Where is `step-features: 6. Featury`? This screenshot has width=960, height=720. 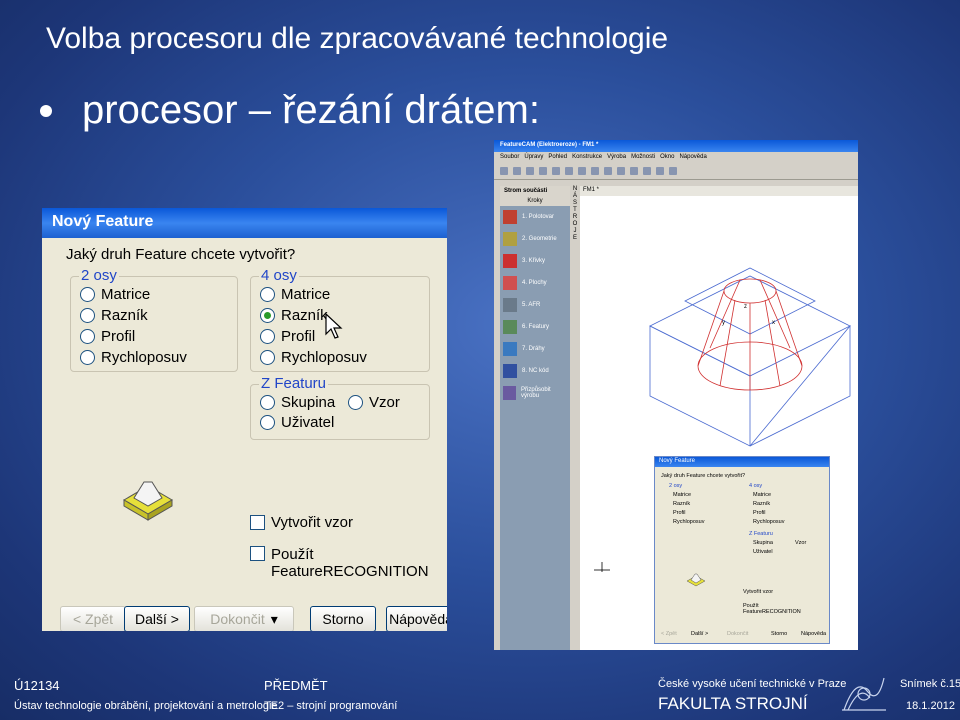
step-features: 6. Featury is located at coordinates (535, 327).